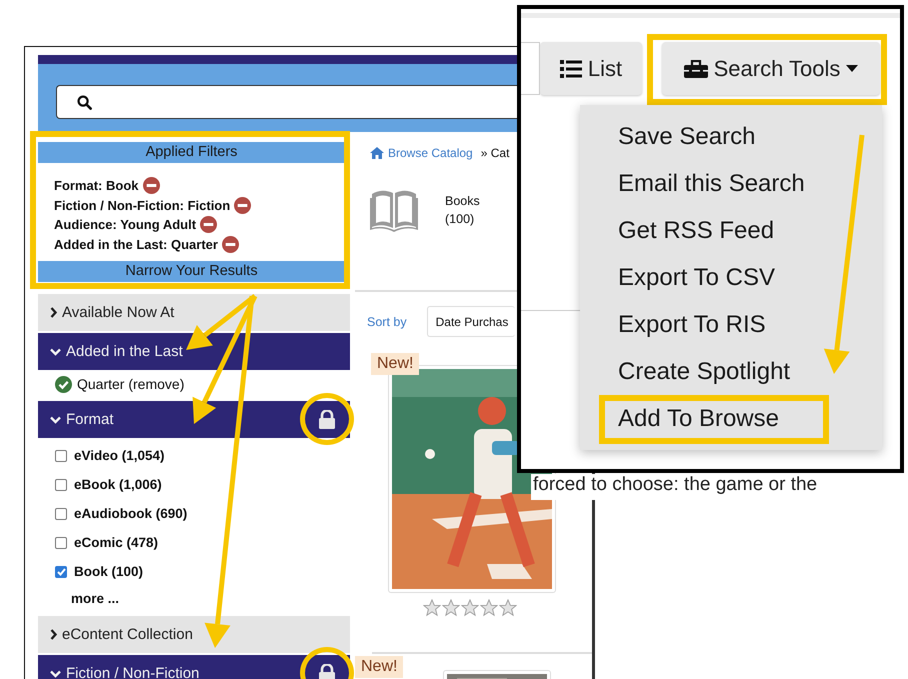  I want to click on filter-label: Format: Book, so click(96, 186).